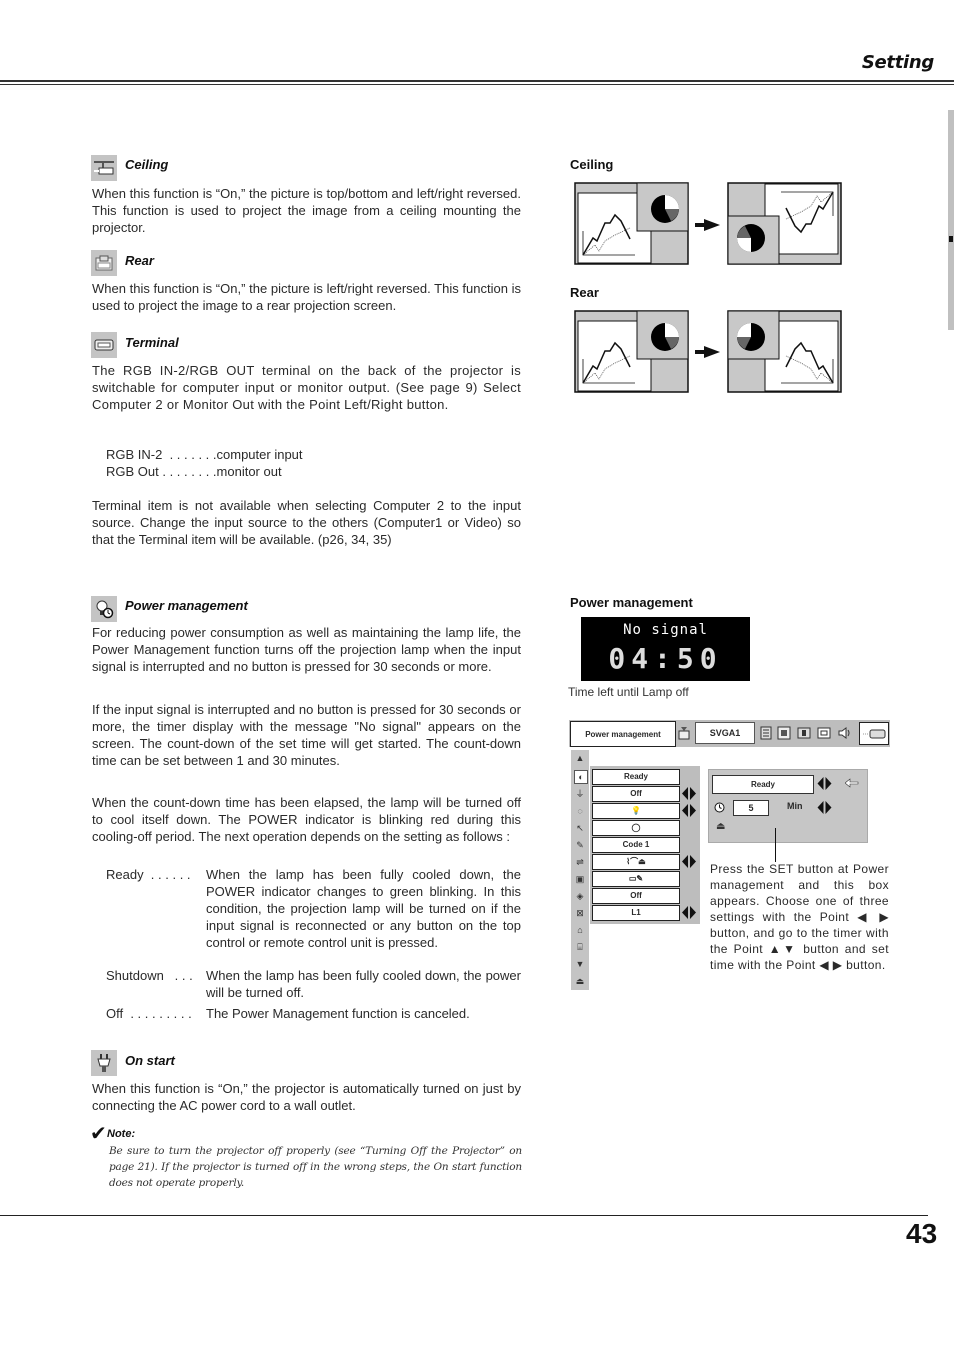 This screenshot has height=1351, width=954. I want to click on power-management-value: Ready, so click(636, 777).